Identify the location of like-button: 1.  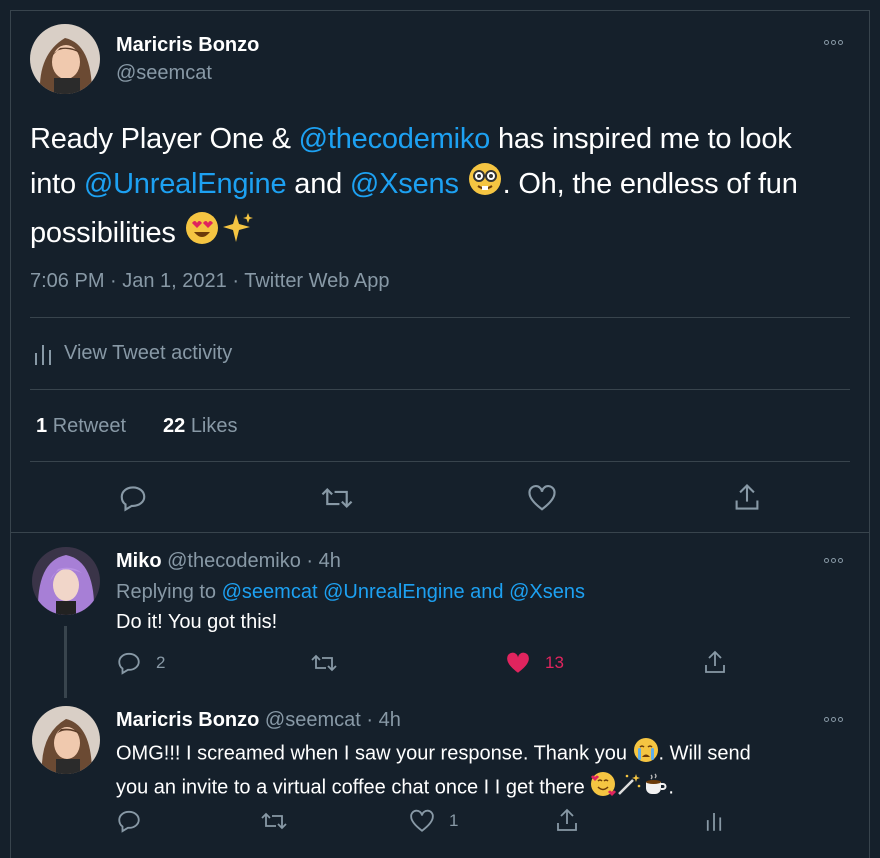
(433, 821).